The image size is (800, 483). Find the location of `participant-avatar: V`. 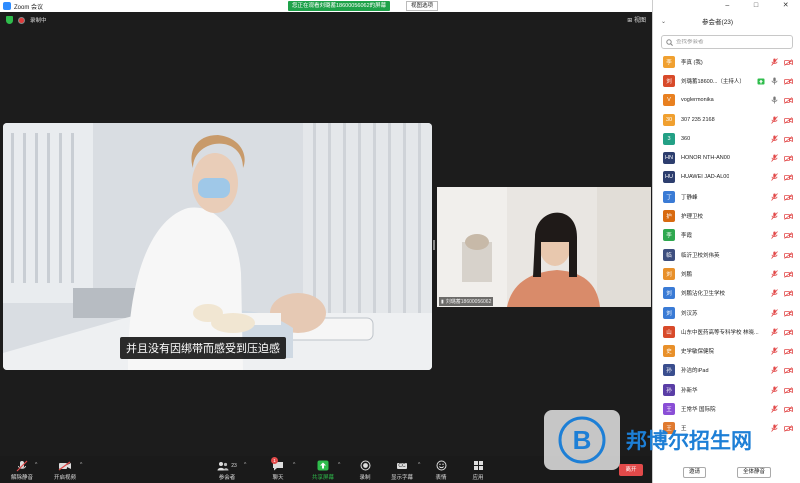

participant-avatar: V is located at coordinates (669, 100).